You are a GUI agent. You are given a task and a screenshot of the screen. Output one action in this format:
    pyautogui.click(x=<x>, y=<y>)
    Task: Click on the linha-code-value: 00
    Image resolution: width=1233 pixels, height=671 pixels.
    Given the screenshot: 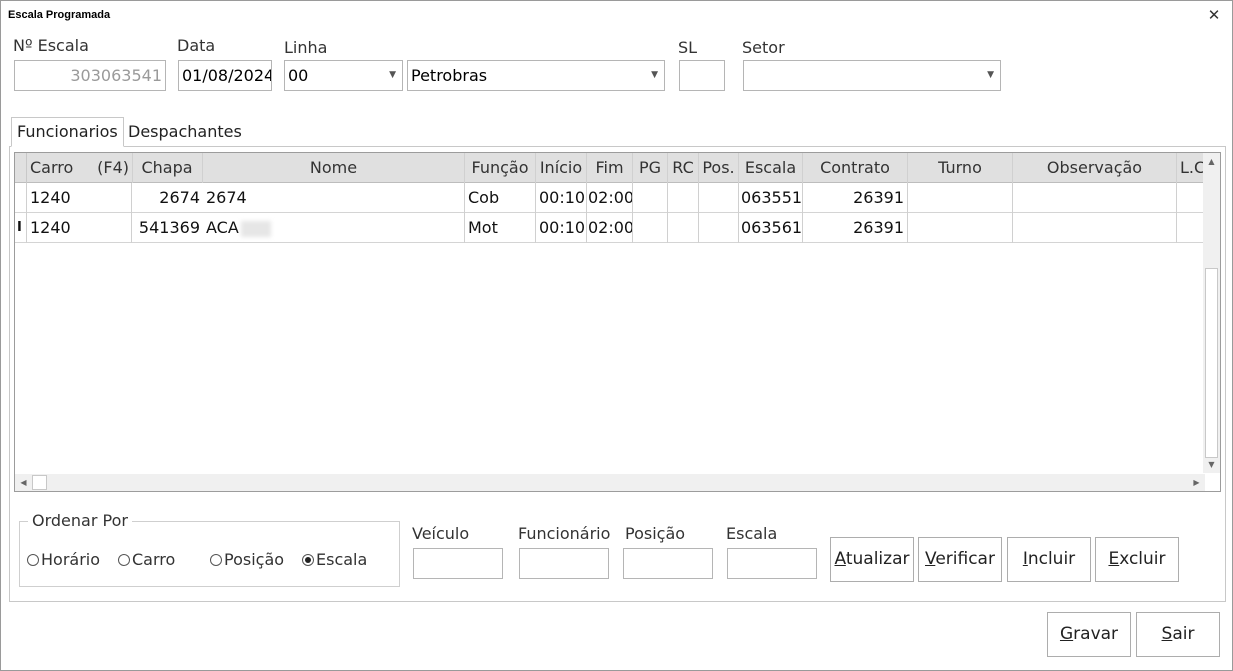 What is the action you would take?
    pyautogui.click(x=298, y=75)
    